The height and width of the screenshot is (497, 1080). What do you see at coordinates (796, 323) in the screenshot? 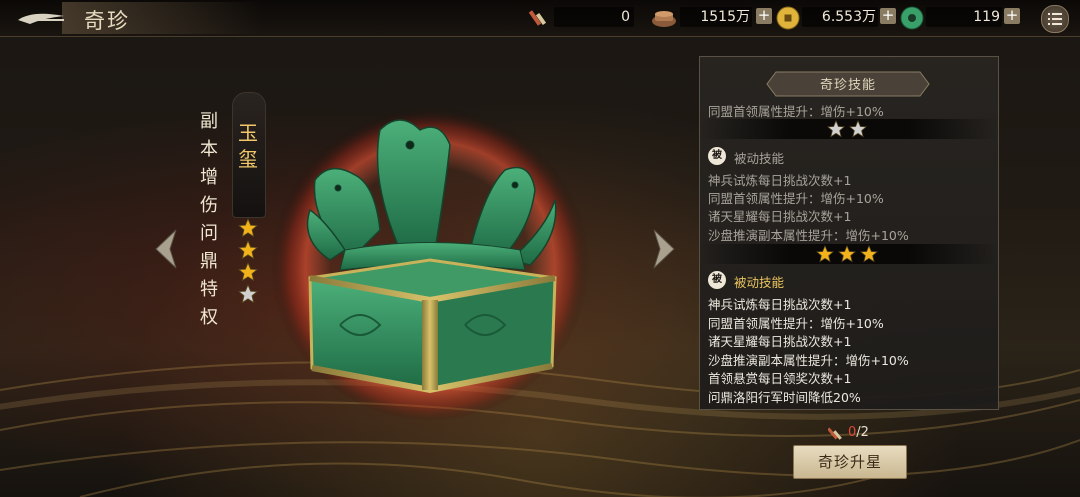
I see `tier3-line: 同盟首领属性提升：增伤+10%` at bounding box center [796, 323].